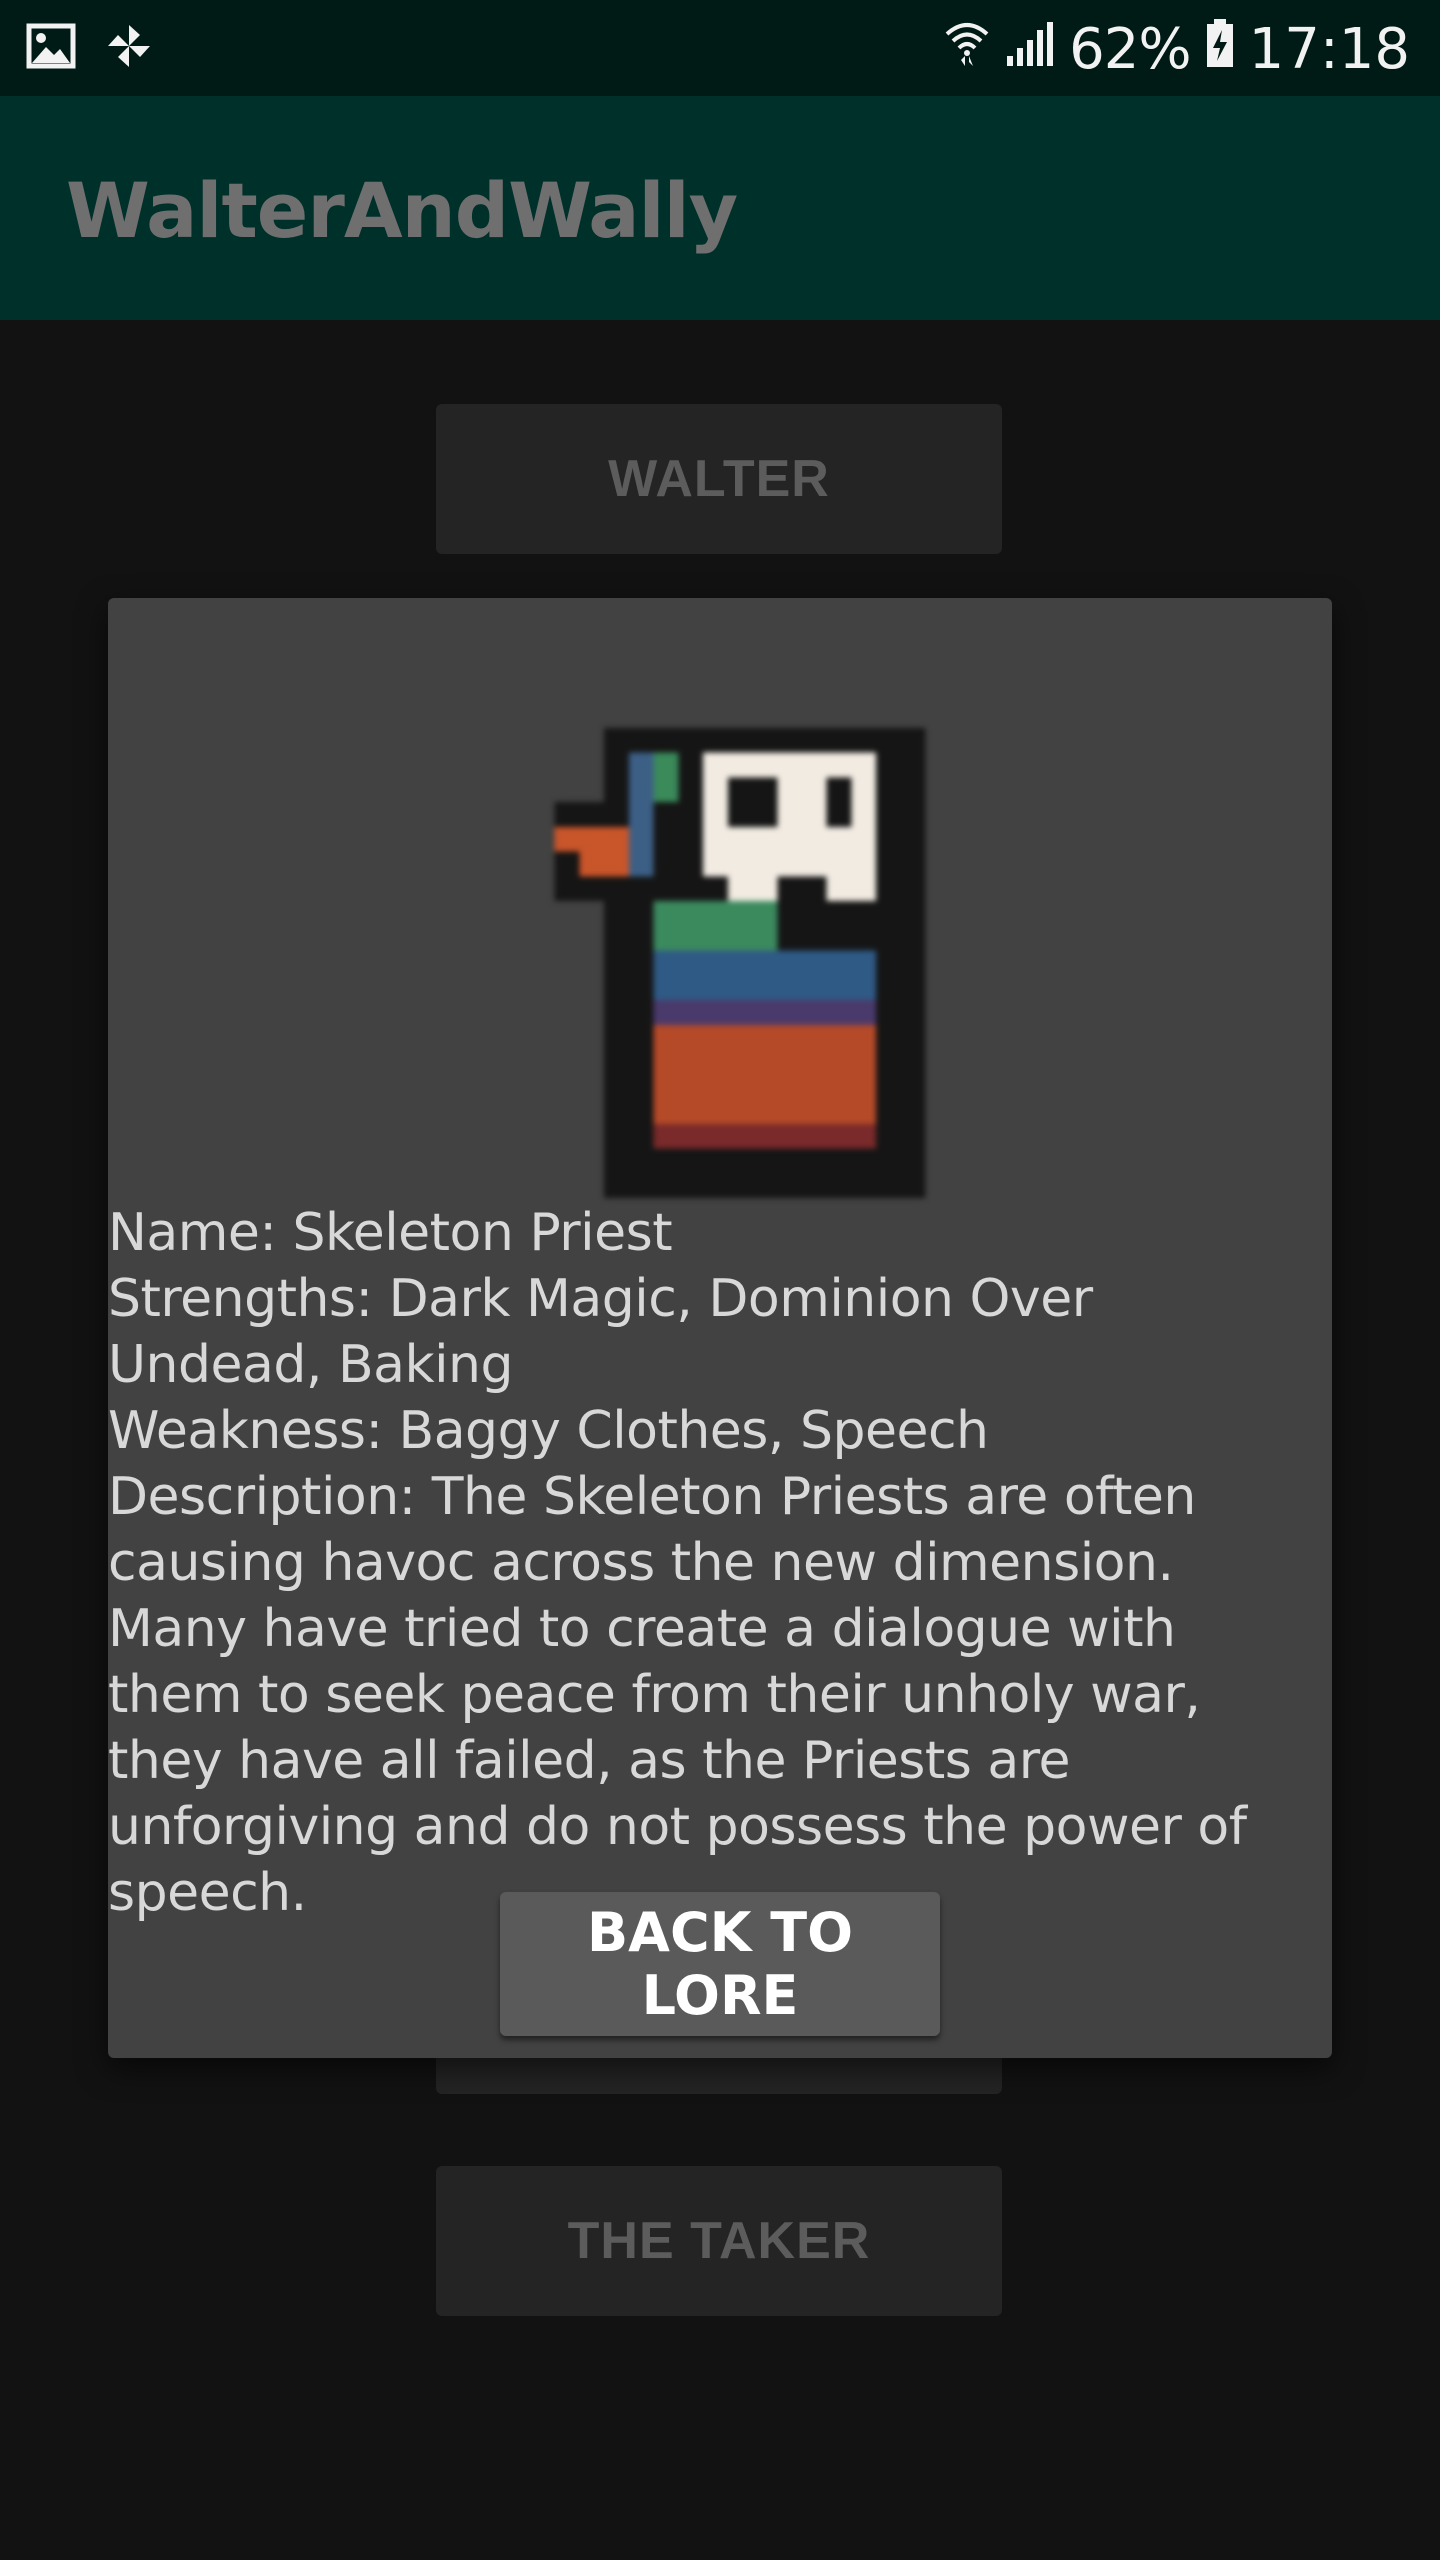 This screenshot has width=1440, height=2560. Describe the element at coordinates (802, 963) in the screenshot. I see `skeleton-priest-sprite` at that location.